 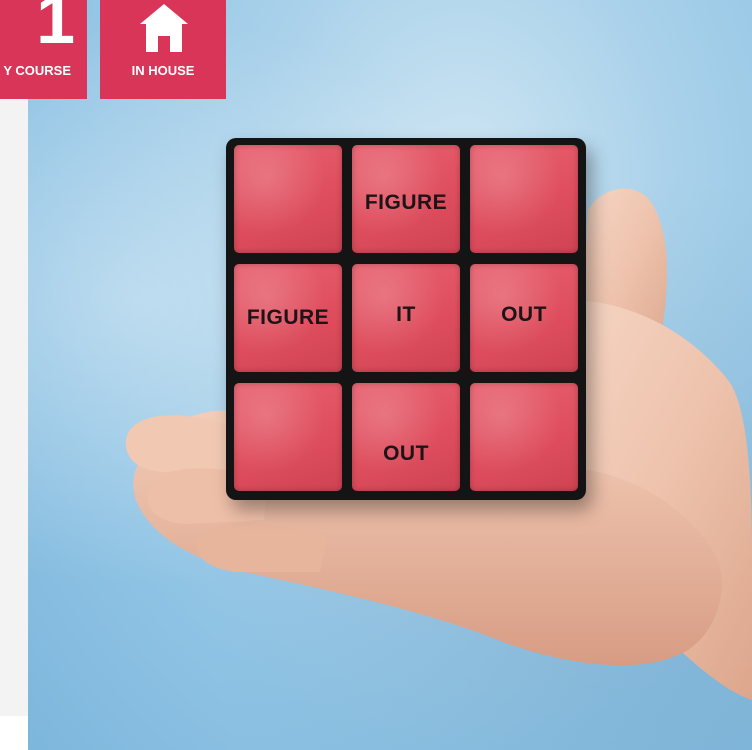 I want to click on in-house-badge: IN HOUSE, so click(x=163, y=49).